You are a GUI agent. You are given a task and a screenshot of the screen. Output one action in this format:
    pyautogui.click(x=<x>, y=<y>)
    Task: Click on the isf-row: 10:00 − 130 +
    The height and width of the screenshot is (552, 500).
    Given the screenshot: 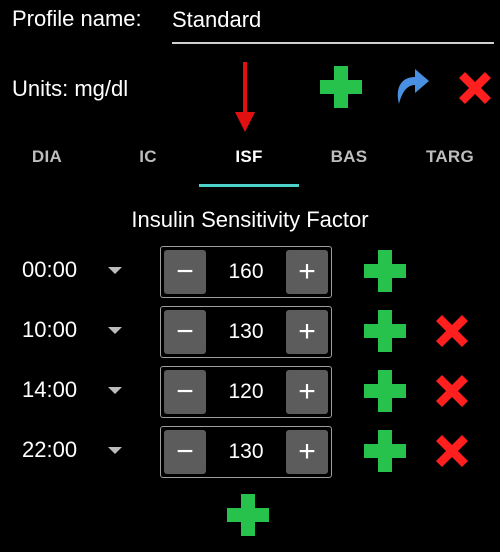 What is the action you would take?
    pyautogui.click(x=250, y=332)
    